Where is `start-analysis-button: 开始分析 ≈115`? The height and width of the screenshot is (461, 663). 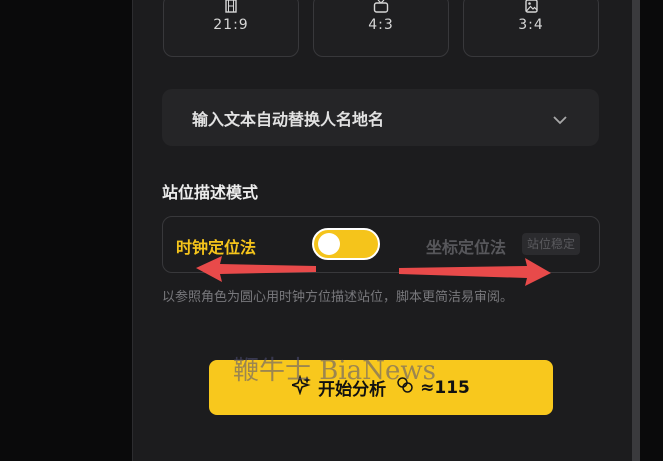
start-analysis-button: 开始分析 ≈115 is located at coordinates (381, 387).